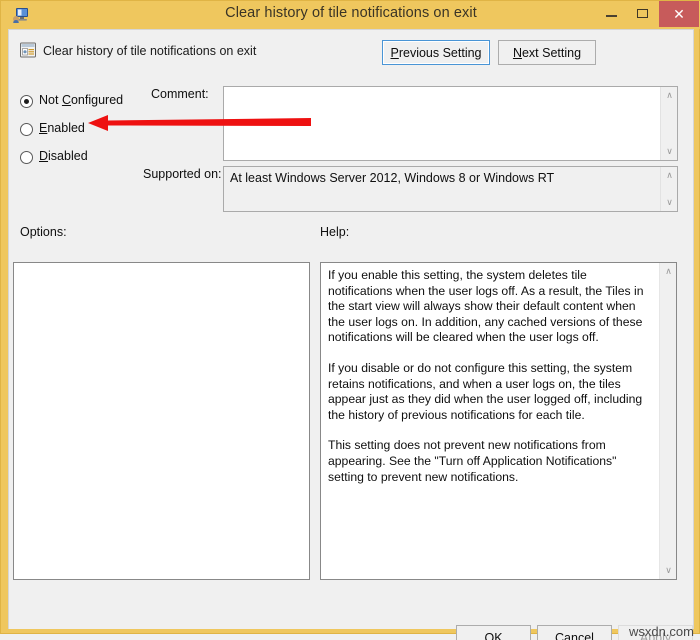 Image resolution: width=700 pixels, height=640 pixels. Describe the element at coordinates (661, 631) in the screenshot. I see `watermark: wsxdn.com` at that location.